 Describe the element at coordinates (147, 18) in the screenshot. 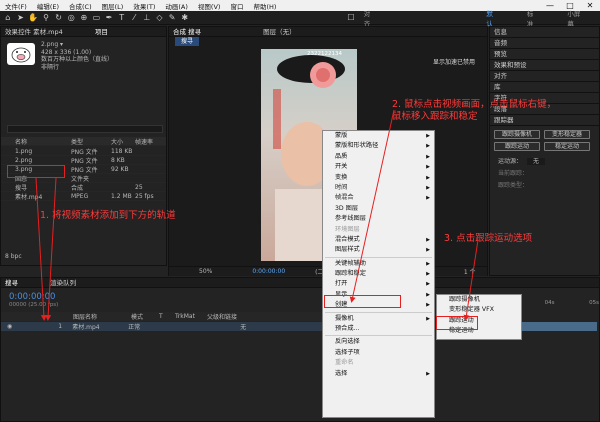

I see `stamp-tool-icon: ⊥` at that location.